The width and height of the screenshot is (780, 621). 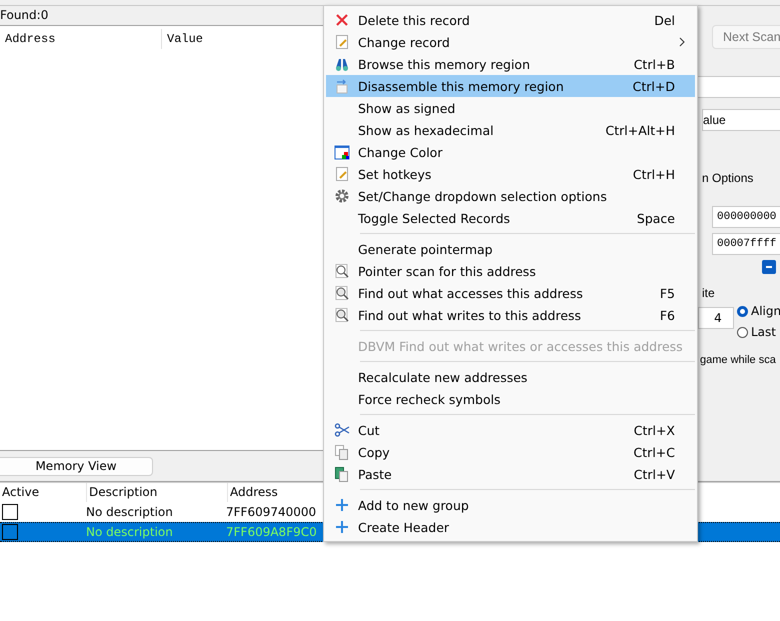 I want to click on option-label: game while sca, so click(x=738, y=360).